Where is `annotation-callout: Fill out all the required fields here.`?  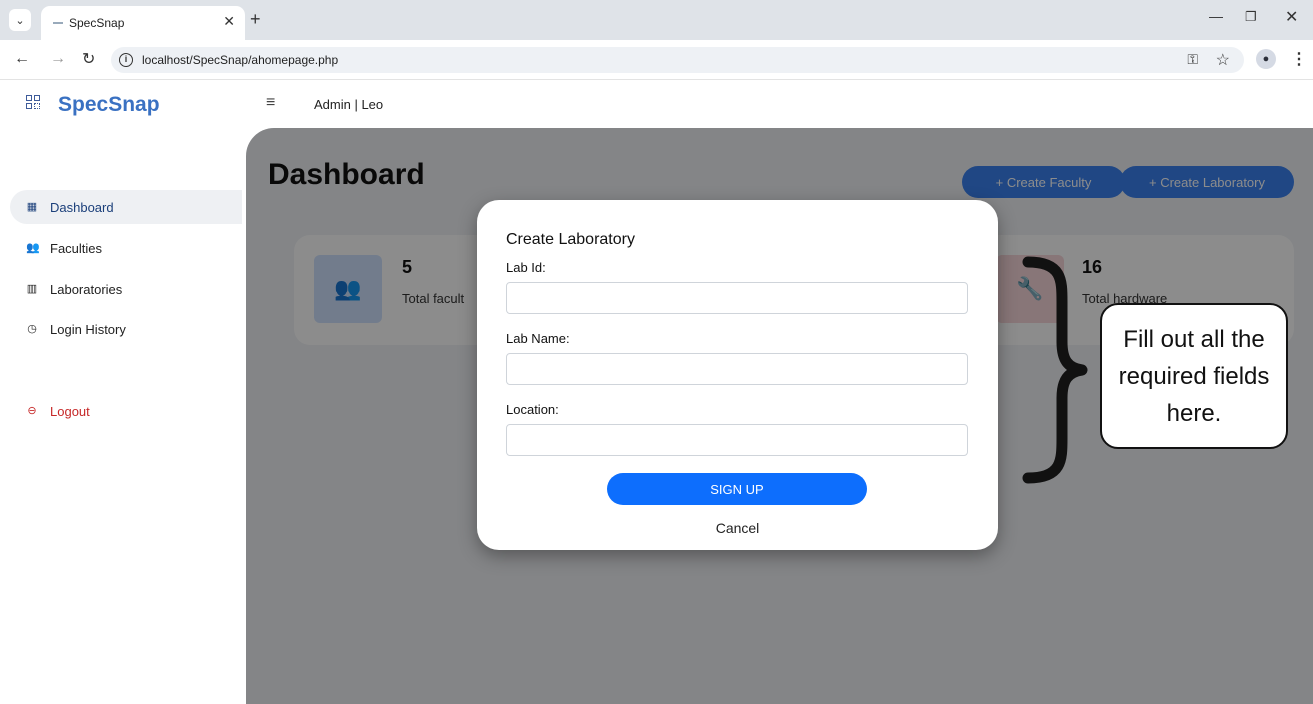
annotation-callout: Fill out all the required fields here. is located at coordinates (1194, 376).